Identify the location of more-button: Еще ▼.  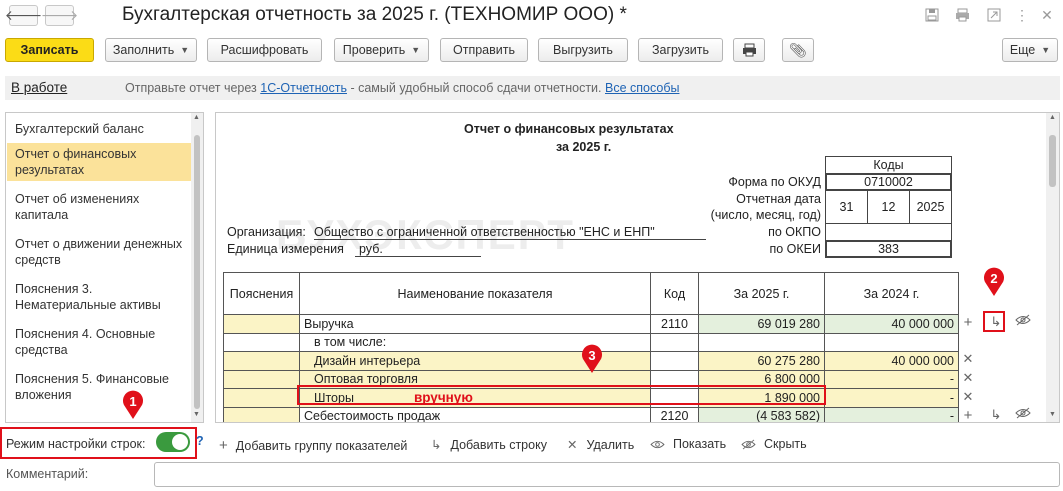
(1030, 50).